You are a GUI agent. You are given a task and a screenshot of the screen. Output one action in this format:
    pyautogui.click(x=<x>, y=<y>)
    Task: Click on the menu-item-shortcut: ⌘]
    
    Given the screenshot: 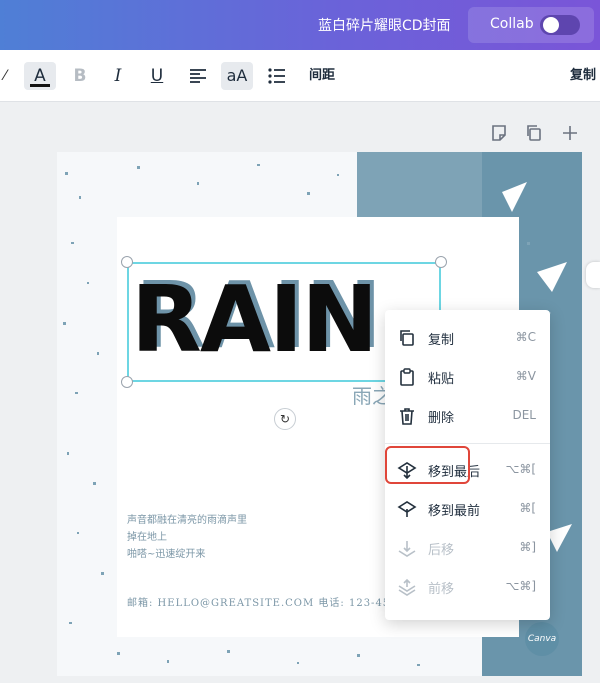 What is the action you would take?
    pyautogui.click(x=527, y=547)
    